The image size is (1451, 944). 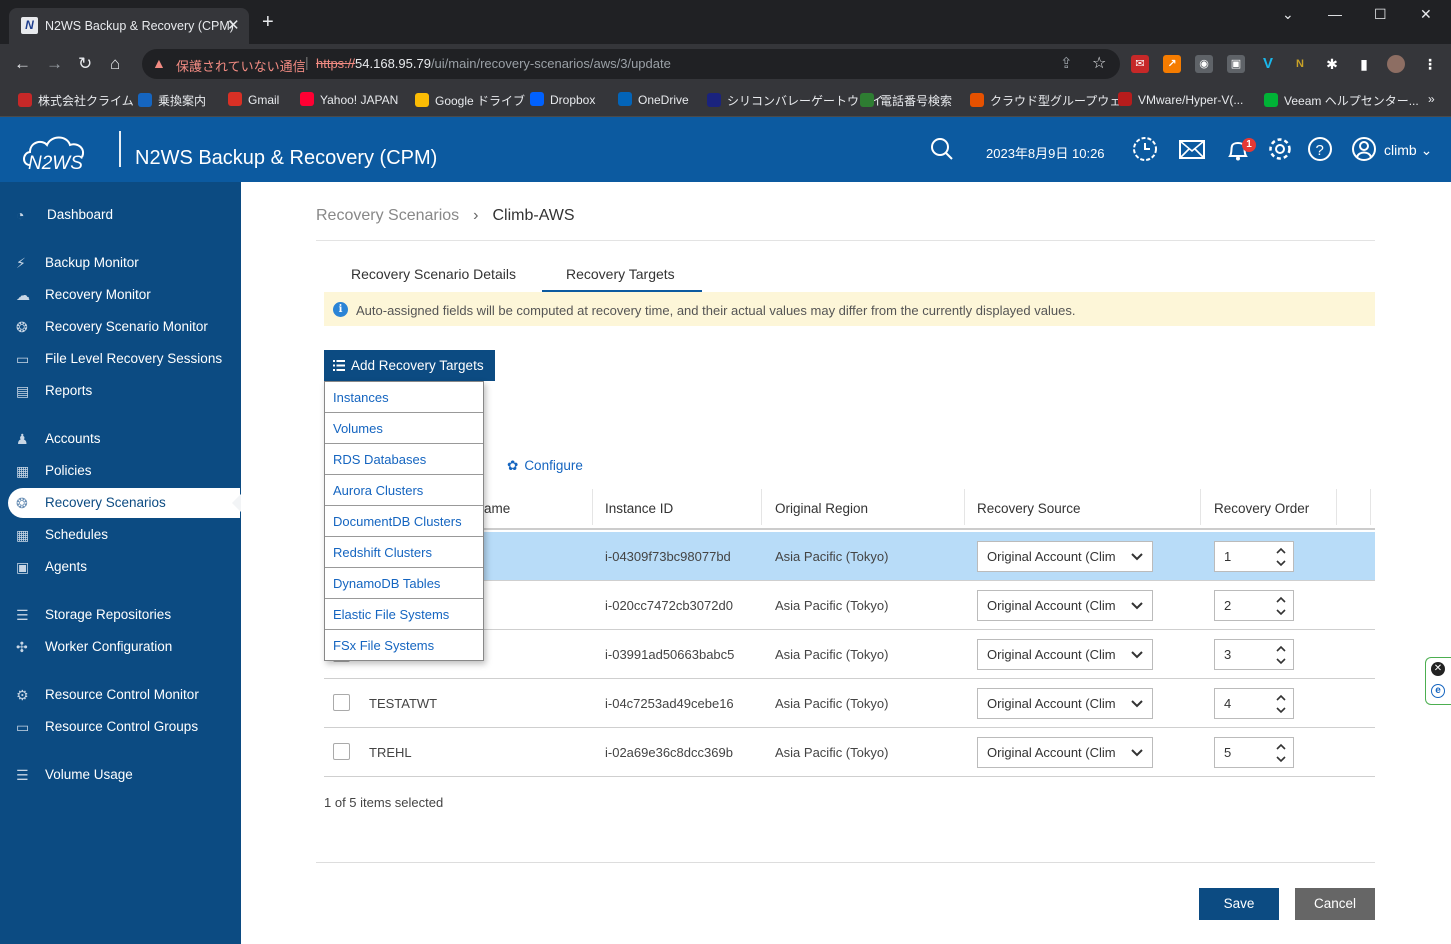 I want to click on bookmark-item: Yahoo! JAPAN, so click(x=349, y=99).